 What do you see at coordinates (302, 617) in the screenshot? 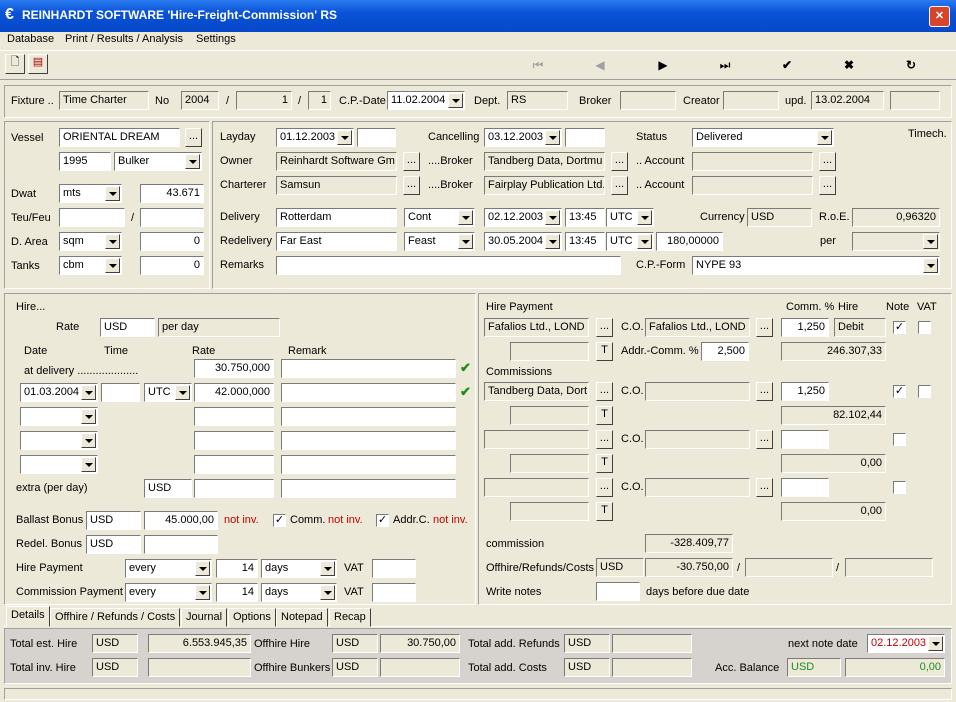
I see `tab-notepad: Notepad` at bounding box center [302, 617].